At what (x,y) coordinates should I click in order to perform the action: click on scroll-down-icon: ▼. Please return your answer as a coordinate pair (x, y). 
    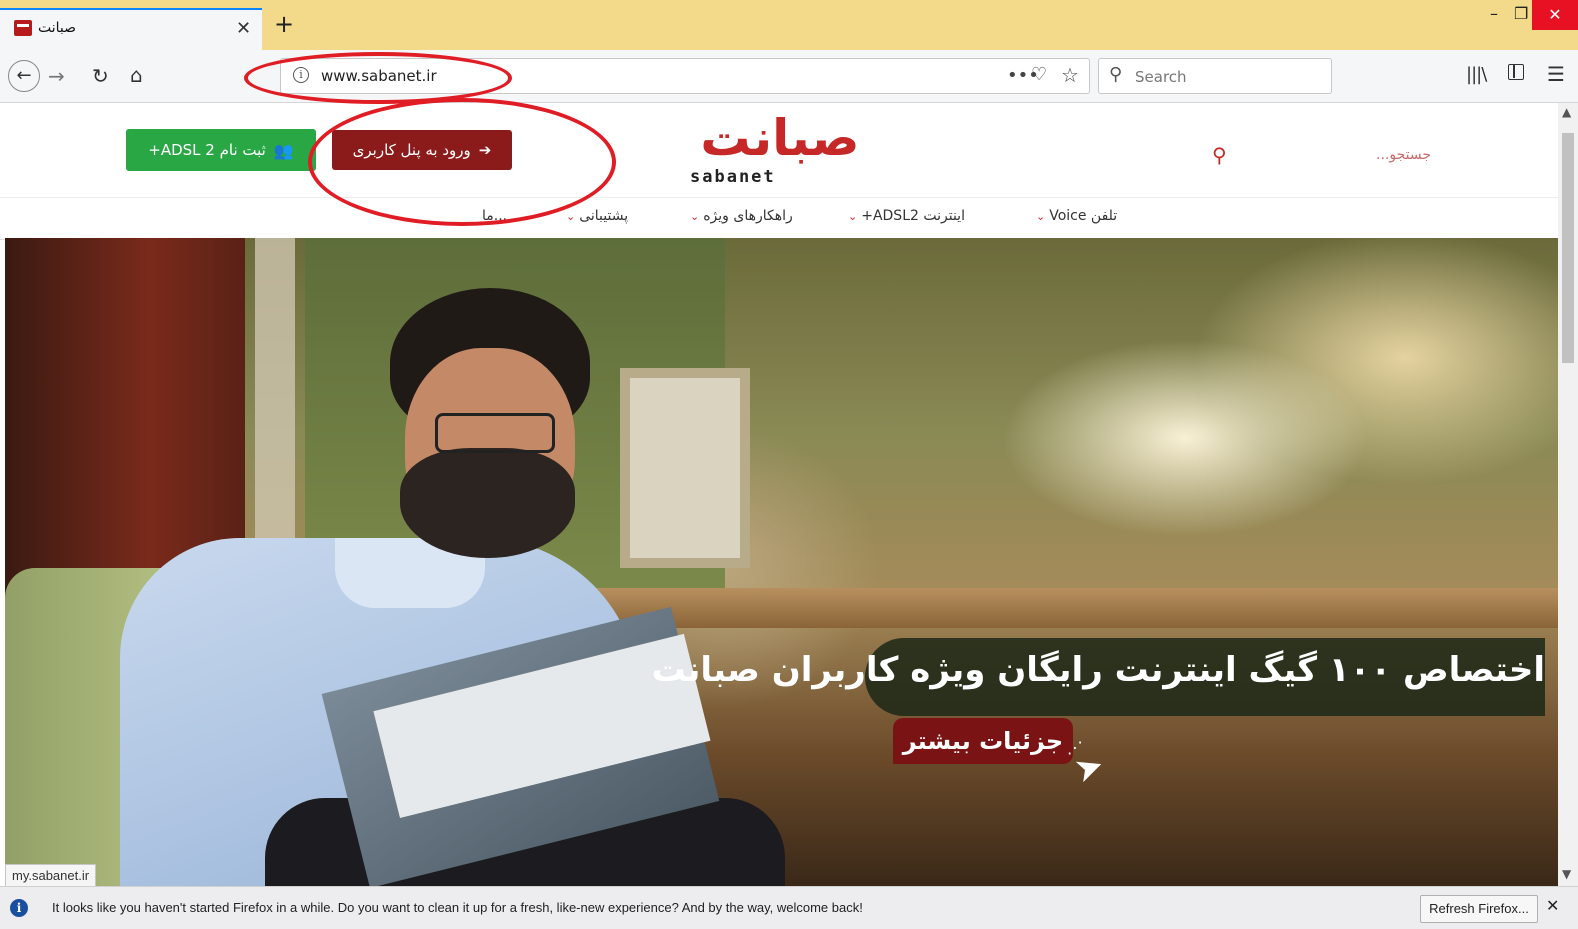
    Looking at the image, I should click on (1566, 874).